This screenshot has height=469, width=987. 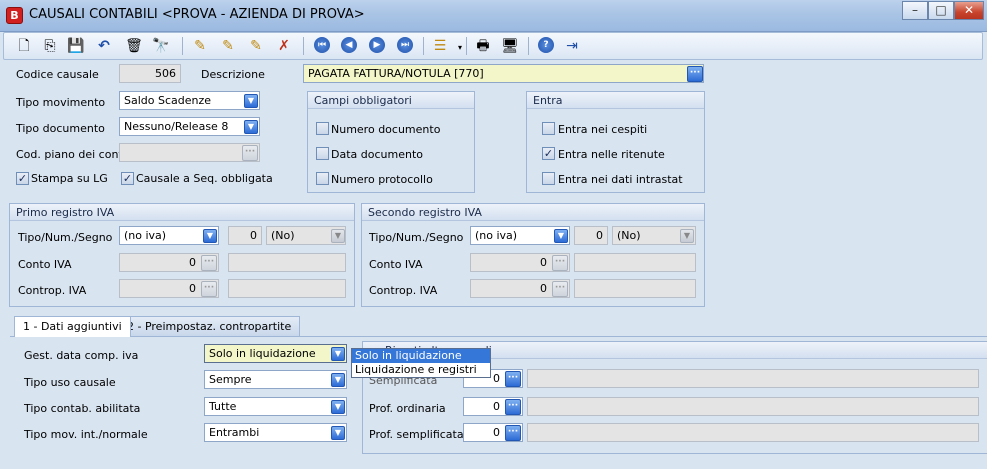 I want to click on entra-intrastat-label: Entra nei dati intrastat, so click(x=620, y=179).